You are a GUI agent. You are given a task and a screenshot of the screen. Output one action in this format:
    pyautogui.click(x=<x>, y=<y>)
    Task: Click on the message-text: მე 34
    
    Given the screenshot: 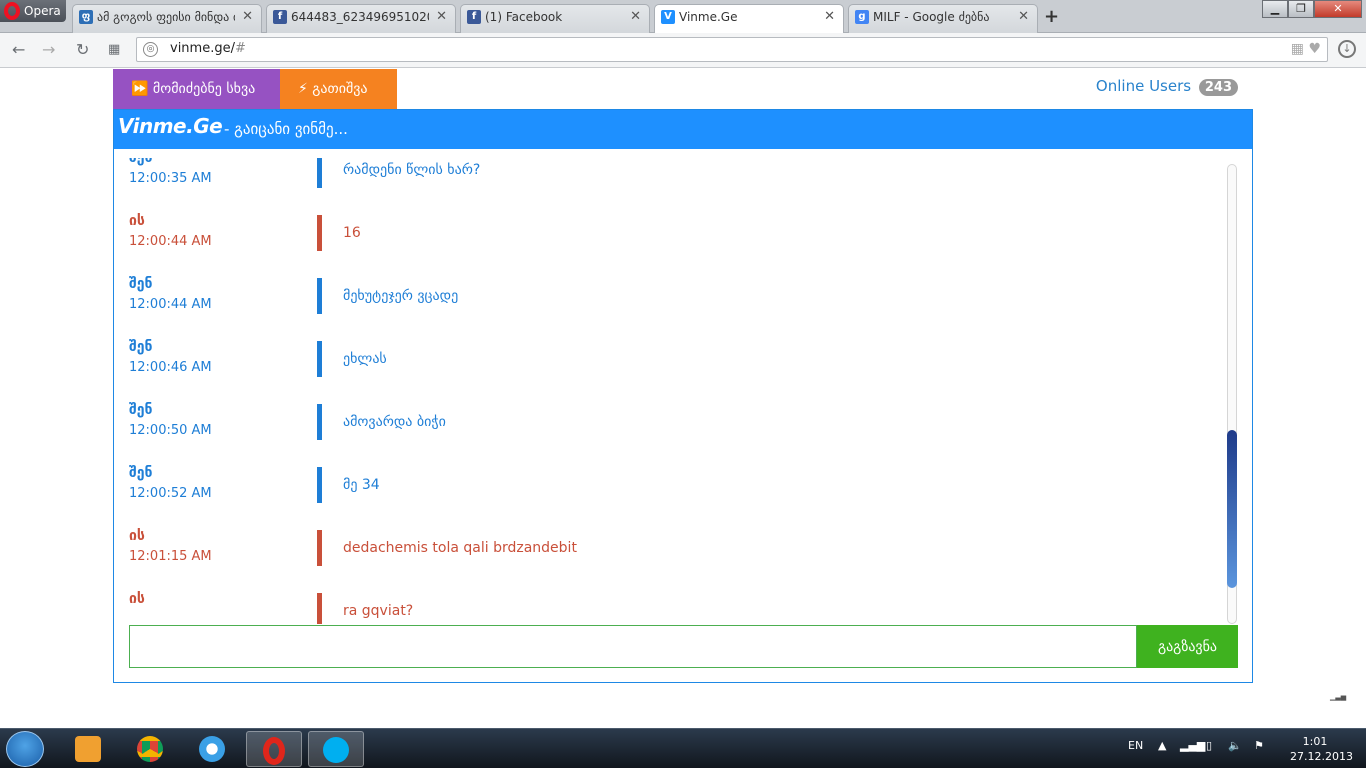 What is the action you would take?
    pyautogui.click(x=361, y=485)
    